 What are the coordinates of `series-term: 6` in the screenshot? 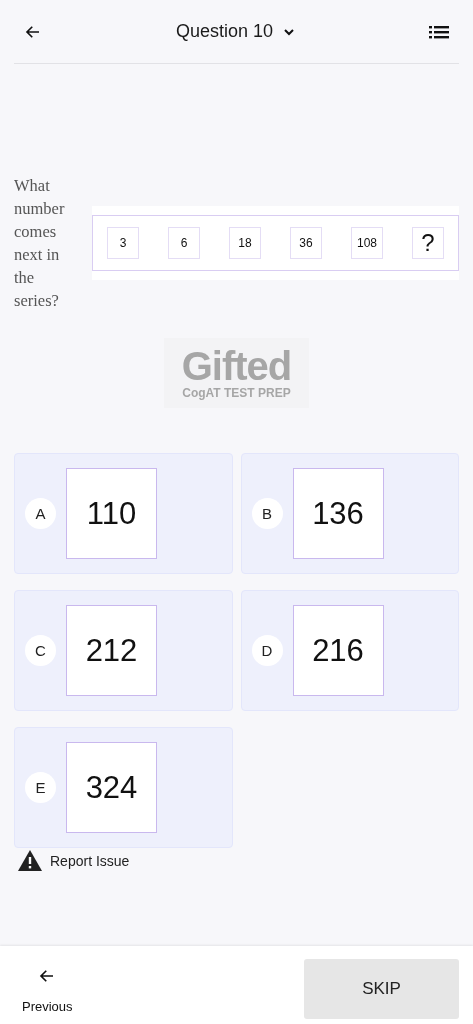 It's located at (184, 243).